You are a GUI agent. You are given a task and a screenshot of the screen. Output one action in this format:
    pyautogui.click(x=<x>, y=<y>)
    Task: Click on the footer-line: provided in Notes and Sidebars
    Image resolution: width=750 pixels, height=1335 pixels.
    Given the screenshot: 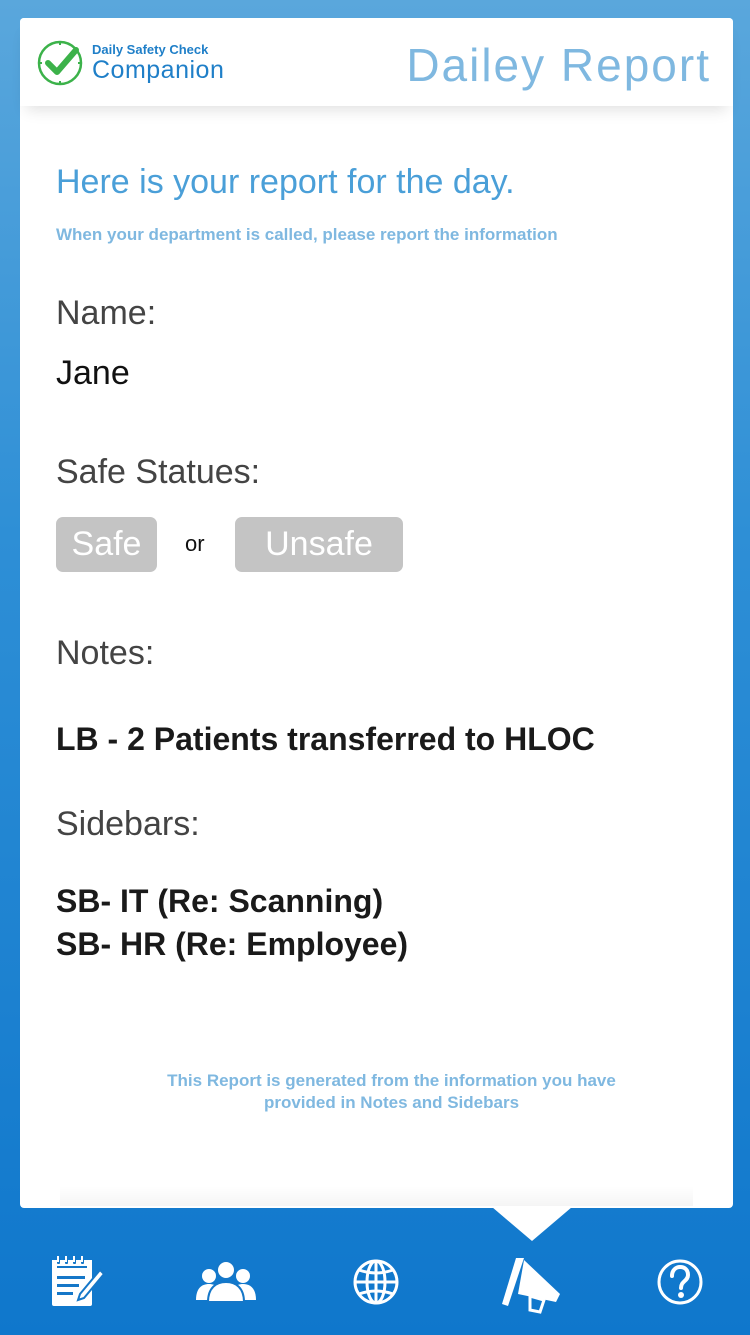 What is the action you would take?
    pyautogui.click(x=391, y=1102)
    